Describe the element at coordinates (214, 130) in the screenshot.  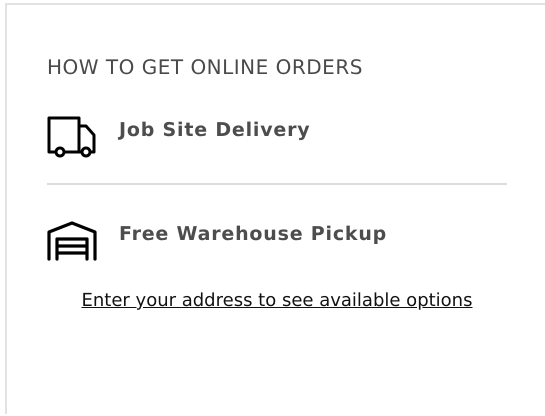
I see `option-label: Job Site Delivery` at that location.